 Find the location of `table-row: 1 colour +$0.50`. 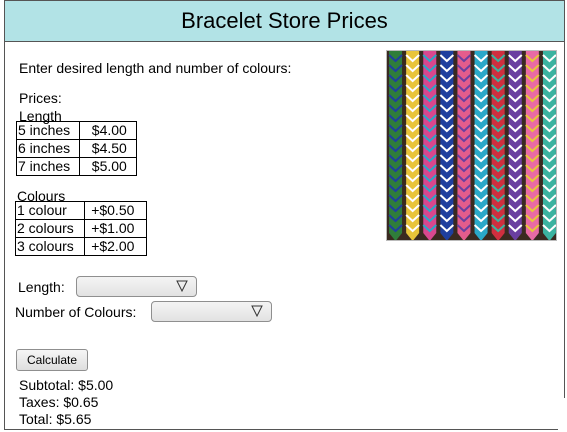

table-row: 1 colour +$0.50 is located at coordinates (80, 210).